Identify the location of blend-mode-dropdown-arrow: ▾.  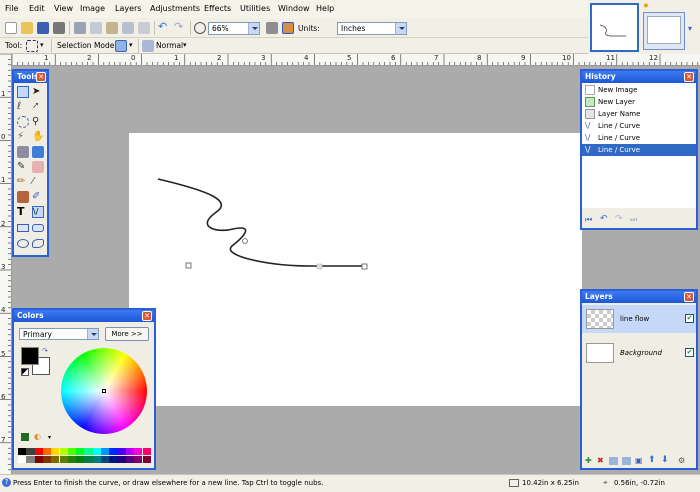
(185, 45).